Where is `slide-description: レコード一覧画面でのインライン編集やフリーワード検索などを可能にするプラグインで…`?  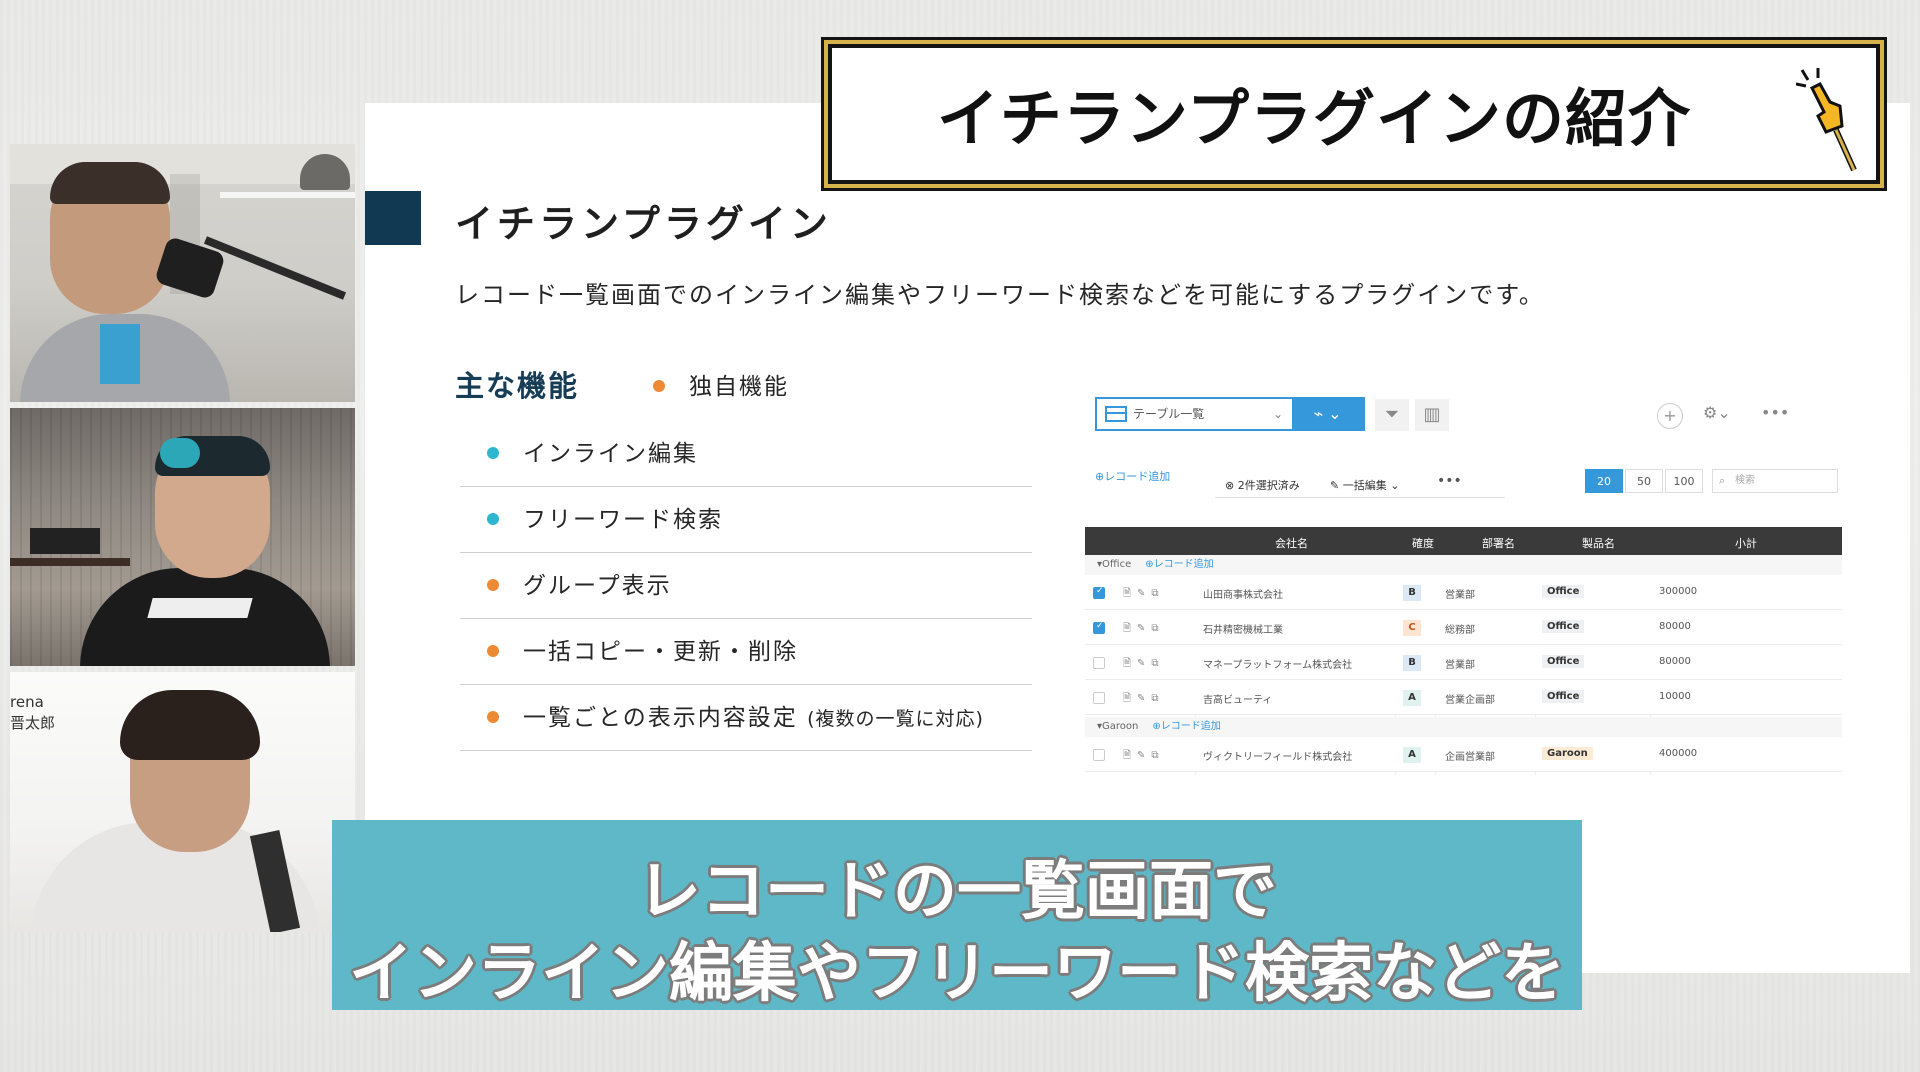
slide-description: レコード一覧画面でのインライン編集やフリーワード検索などを可能にするプラグインで… is located at coordinates (1000, 295).